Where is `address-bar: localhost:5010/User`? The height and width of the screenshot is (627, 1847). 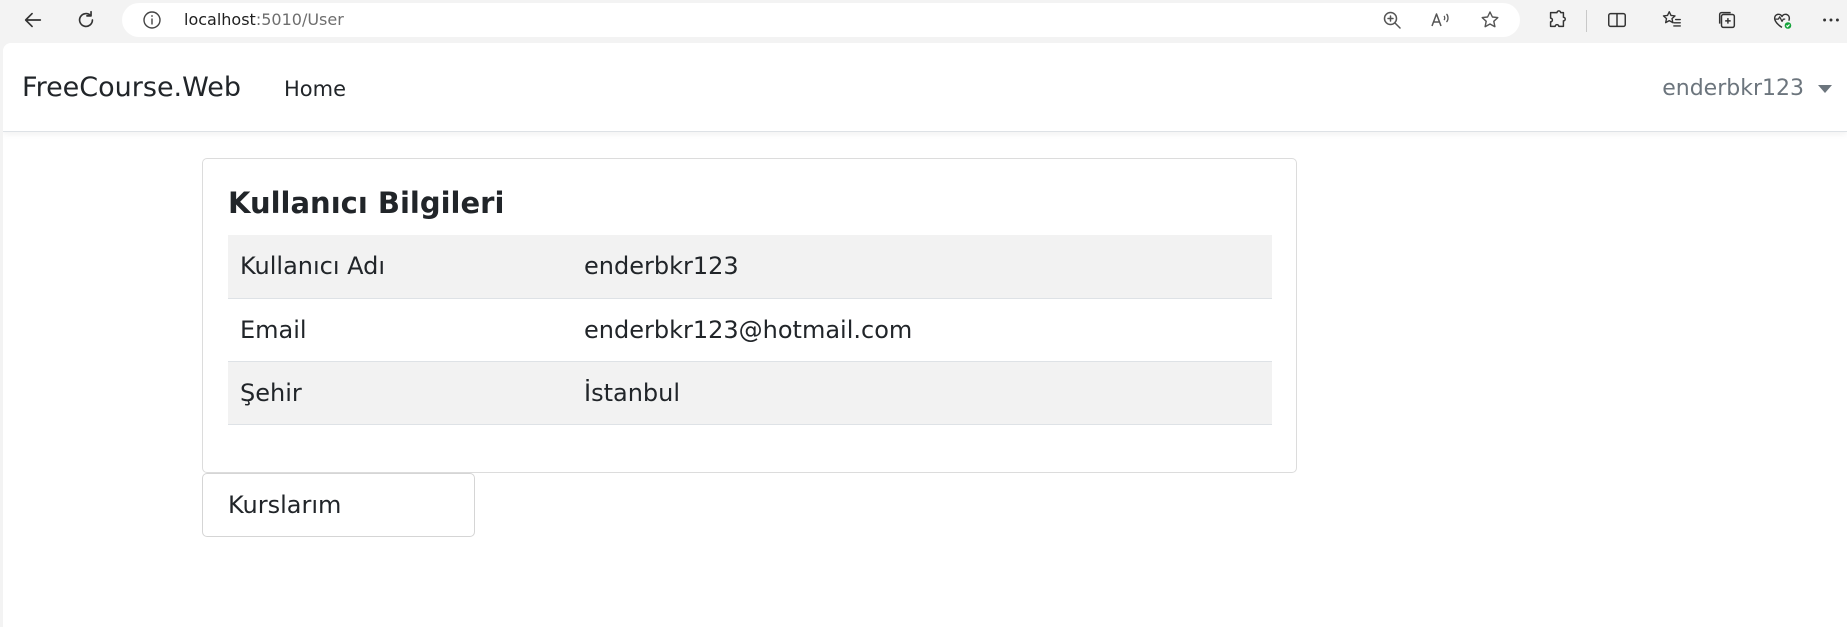 address-bar: localhost:5010/User is located at coordinates (821, 20).